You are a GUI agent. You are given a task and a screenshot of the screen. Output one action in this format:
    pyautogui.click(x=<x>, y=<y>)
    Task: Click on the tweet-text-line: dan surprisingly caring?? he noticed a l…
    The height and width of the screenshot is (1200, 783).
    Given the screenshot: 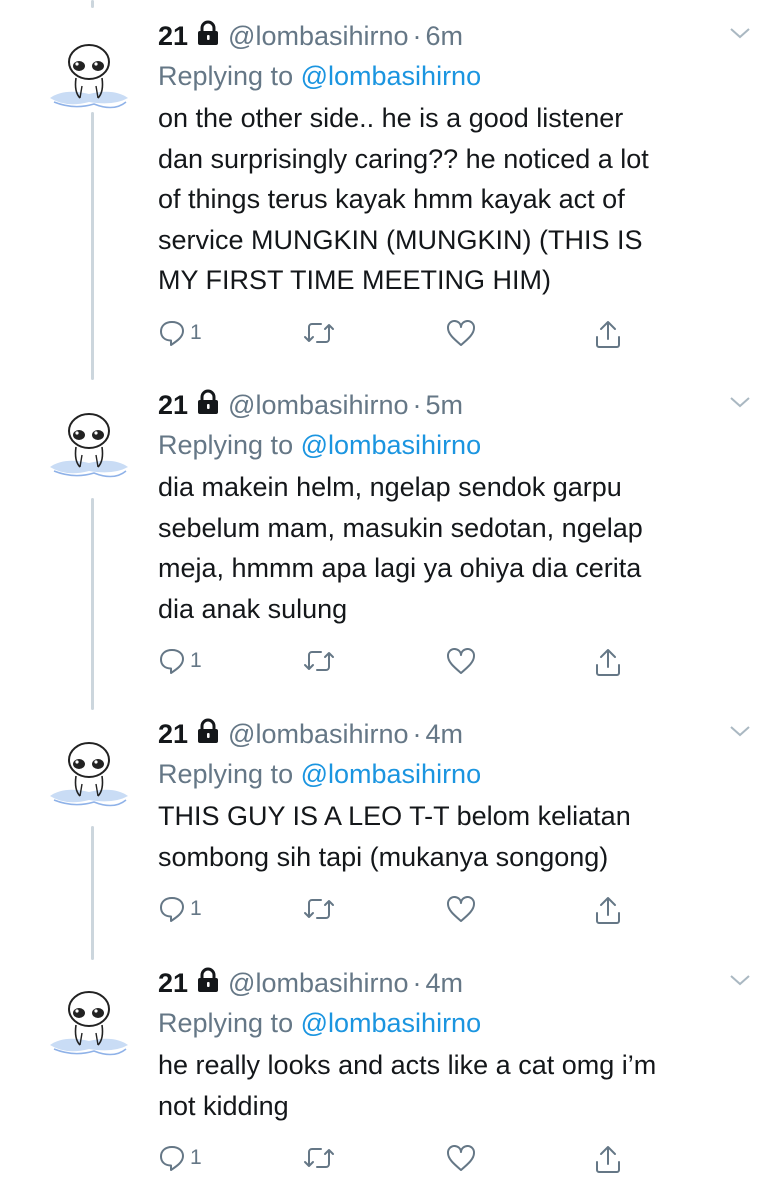 What is the action you would take?
    pyautogui.click(x=403, y=158)
    